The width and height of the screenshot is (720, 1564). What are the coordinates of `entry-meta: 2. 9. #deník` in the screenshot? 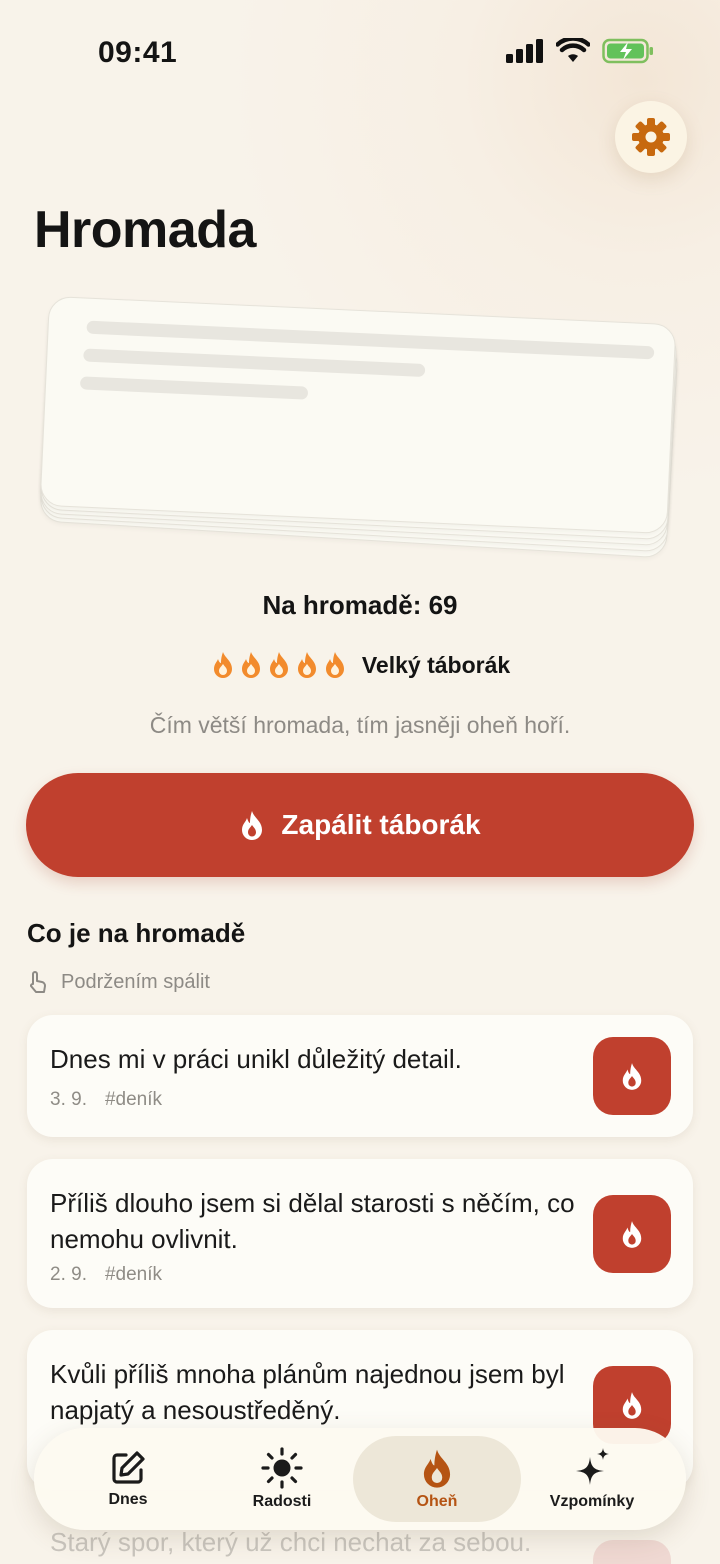 It's located at (106, 1275).